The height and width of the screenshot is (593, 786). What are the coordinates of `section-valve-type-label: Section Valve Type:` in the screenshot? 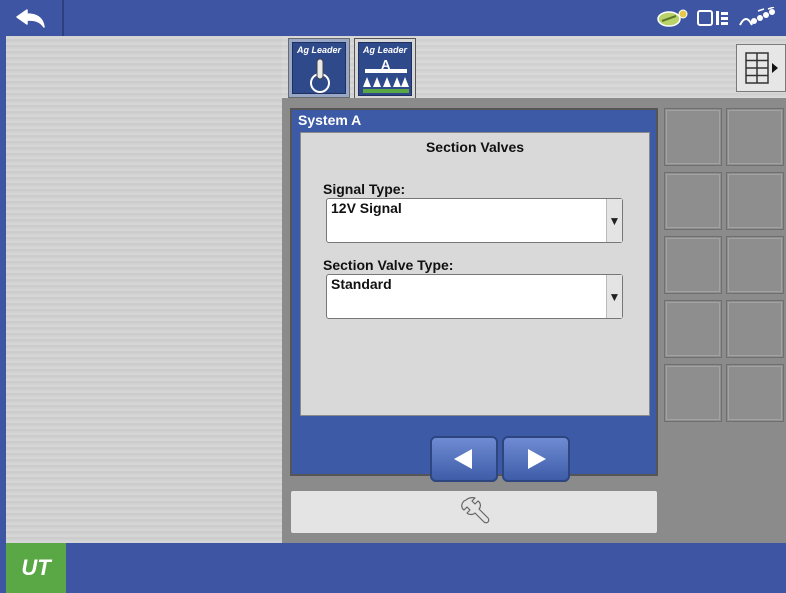 It's located at (388, 265).